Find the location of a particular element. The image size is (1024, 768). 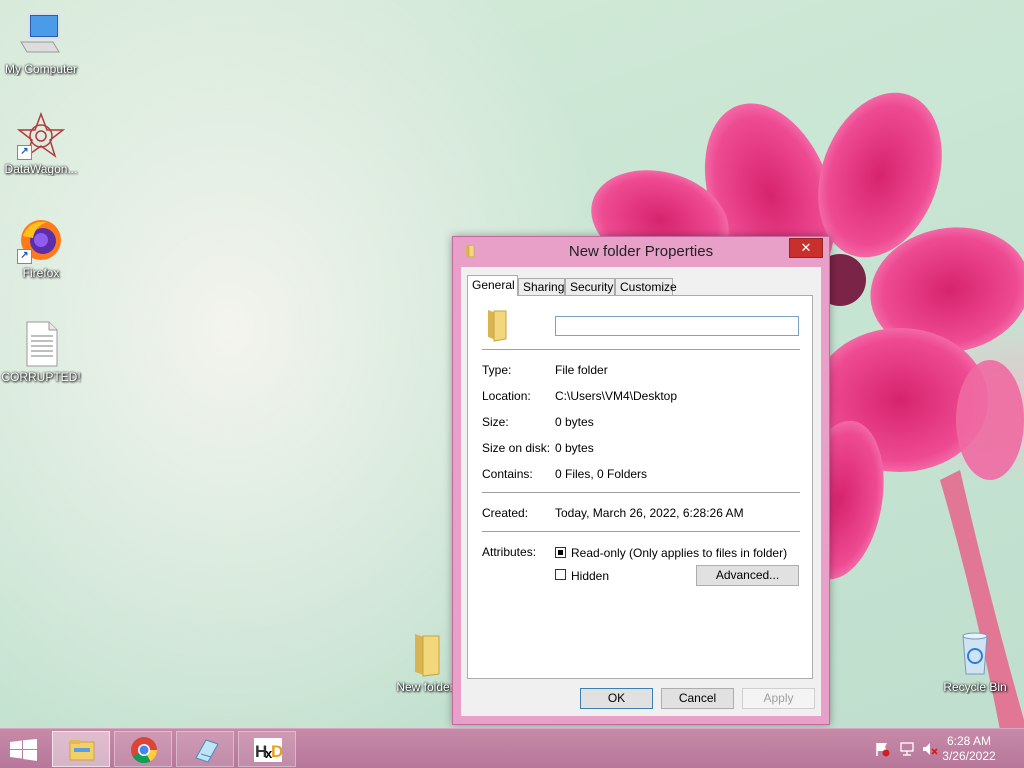

created-value: Today, March 26, 2022, 6:28:26 AM is located at coordinates (649, 513).